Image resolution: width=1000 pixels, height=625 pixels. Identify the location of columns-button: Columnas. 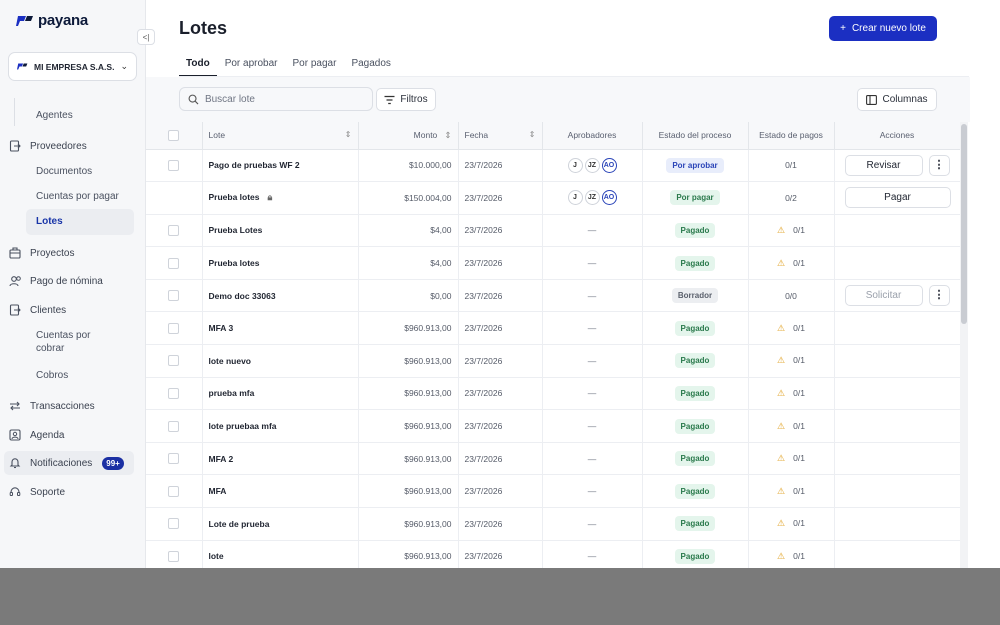
(897, 99).